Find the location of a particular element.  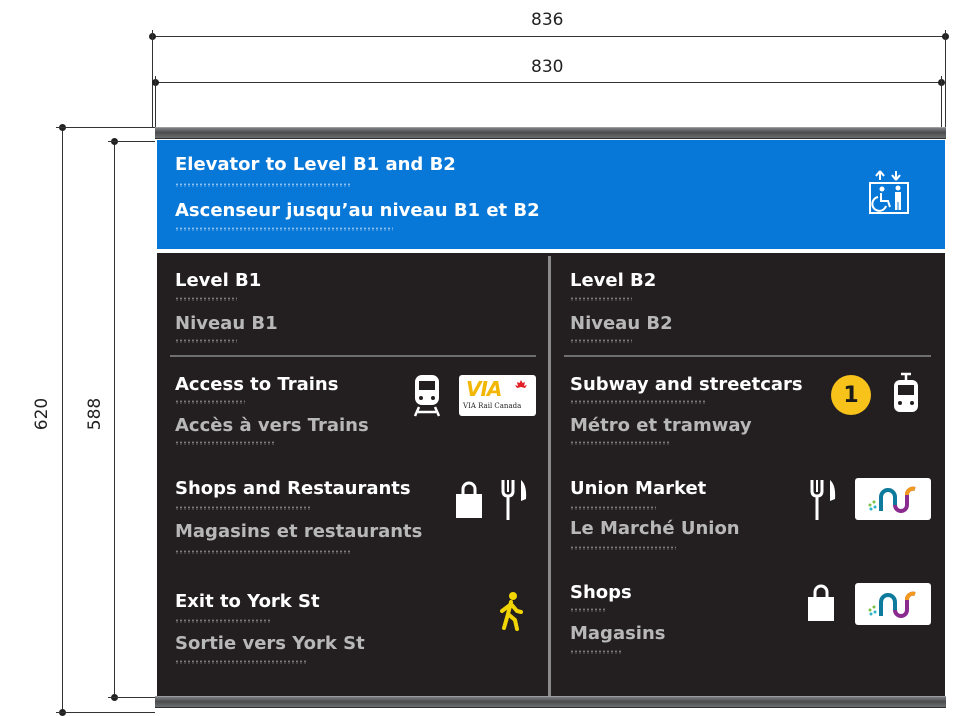

inner-height-line is located at coordinates (114, 419).